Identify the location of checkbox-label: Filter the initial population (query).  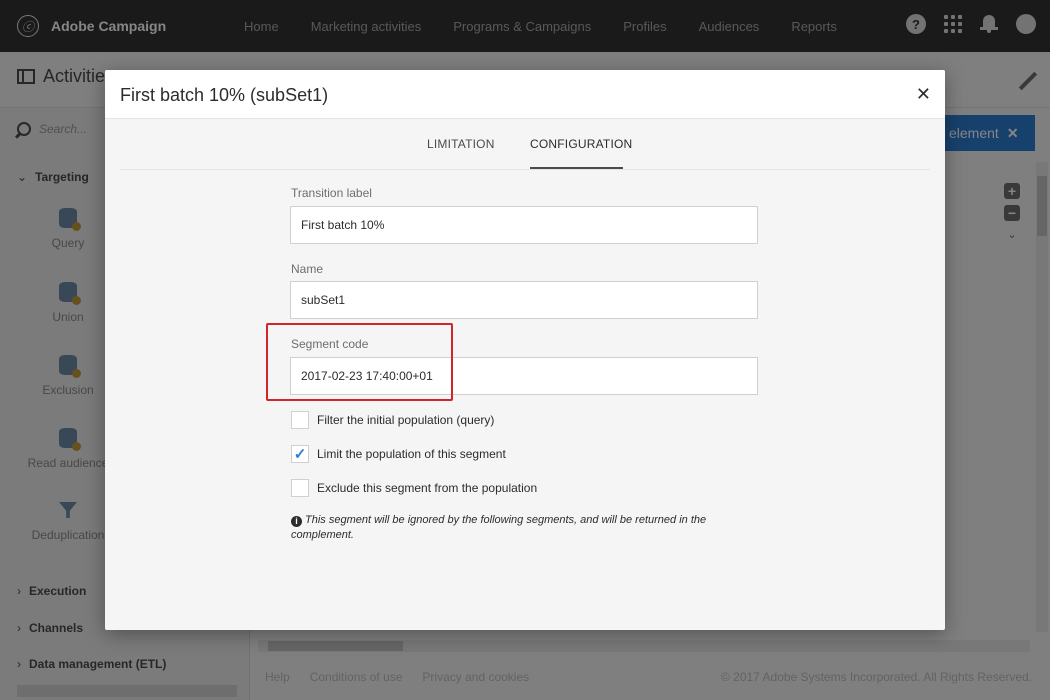
(406, 420).